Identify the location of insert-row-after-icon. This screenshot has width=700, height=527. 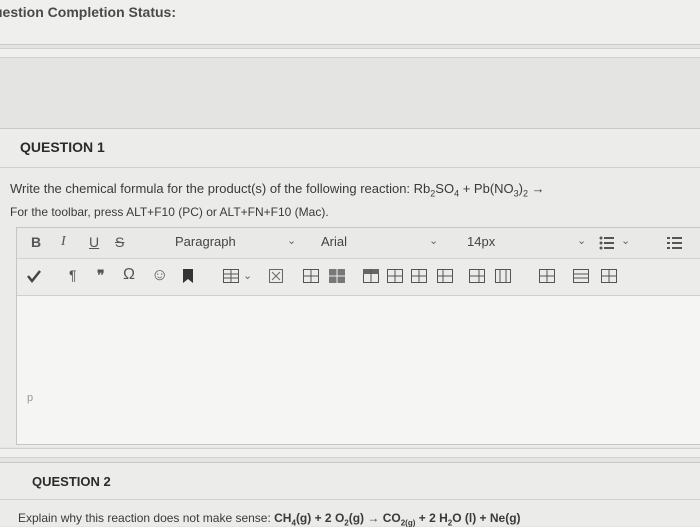
(395, 276).